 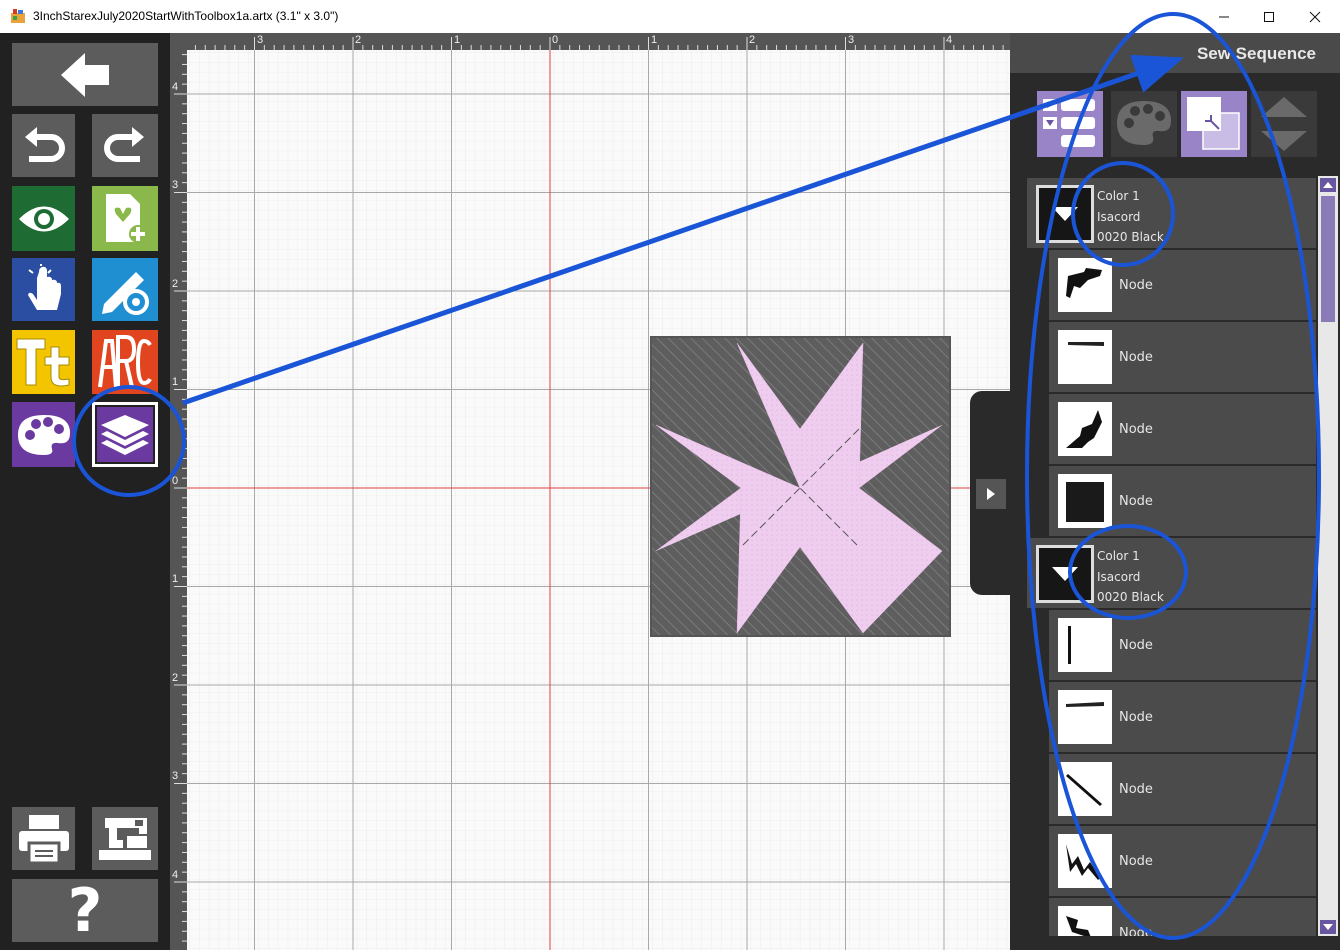 I want to click on monogram-button, so click(x=125, y=362).